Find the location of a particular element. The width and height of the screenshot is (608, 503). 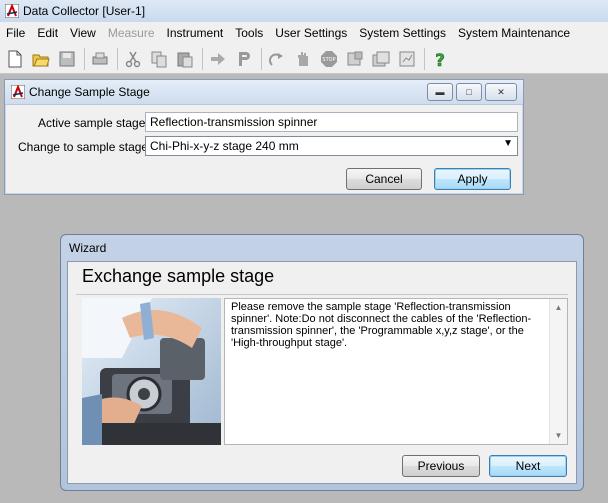

cut-icon is located at coordinates (133, 59).